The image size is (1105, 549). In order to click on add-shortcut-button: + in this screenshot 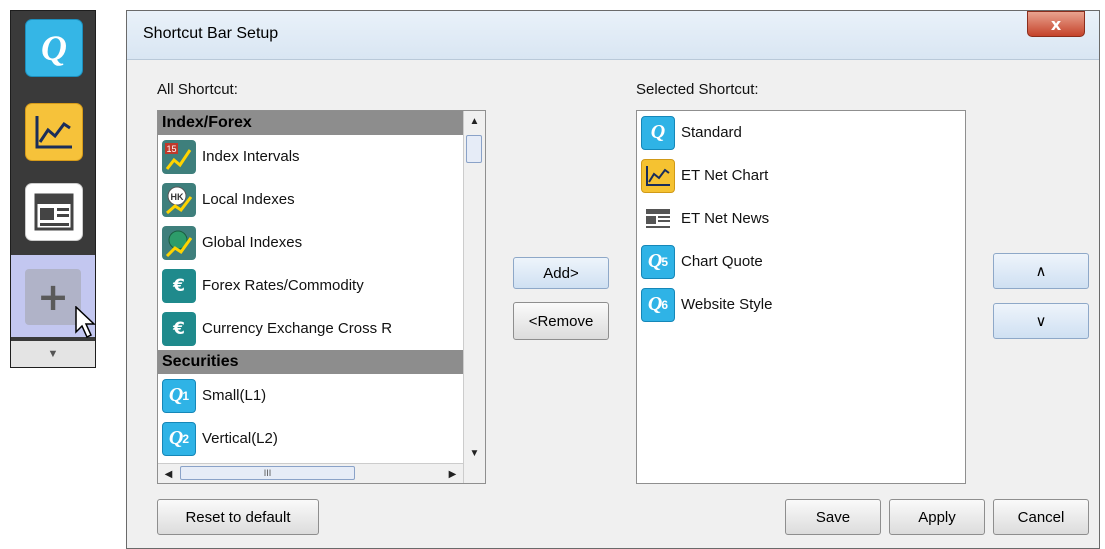, I will do `click(53, 297)`.